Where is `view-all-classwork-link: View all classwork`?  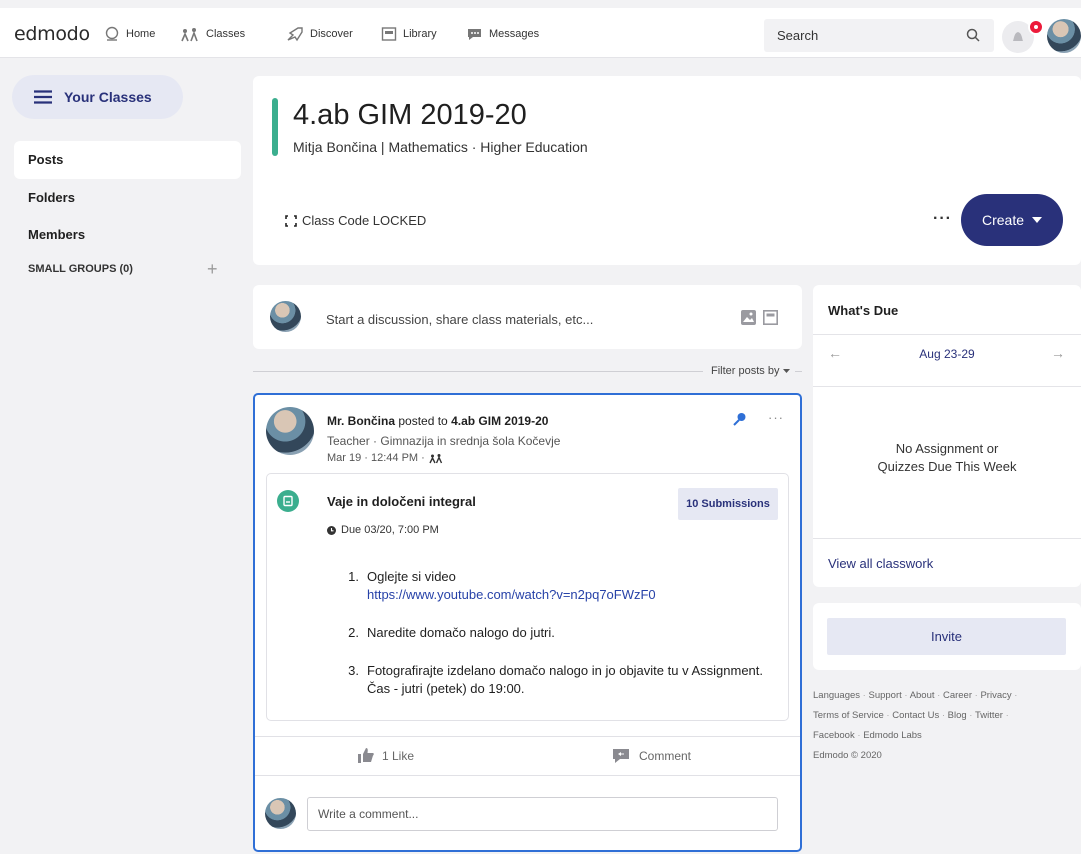
view-all-classwork-link: View all classwork is located at coordinates (880, 563).